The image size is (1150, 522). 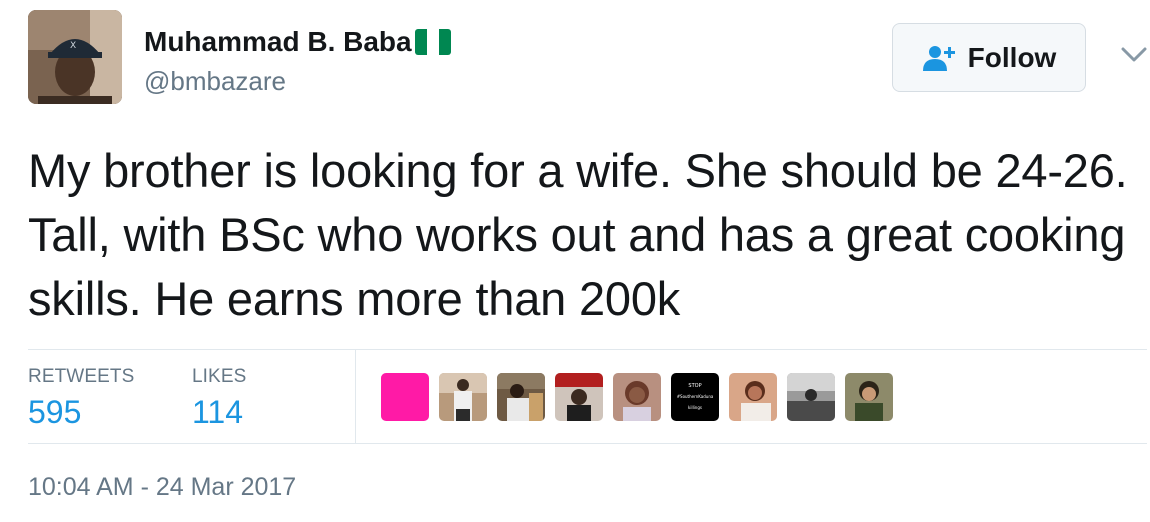 What do you see at coordinates (695, 407) in the screenshot?
I see `text-avatar-line3: killings` at bounding box center [695, 407].